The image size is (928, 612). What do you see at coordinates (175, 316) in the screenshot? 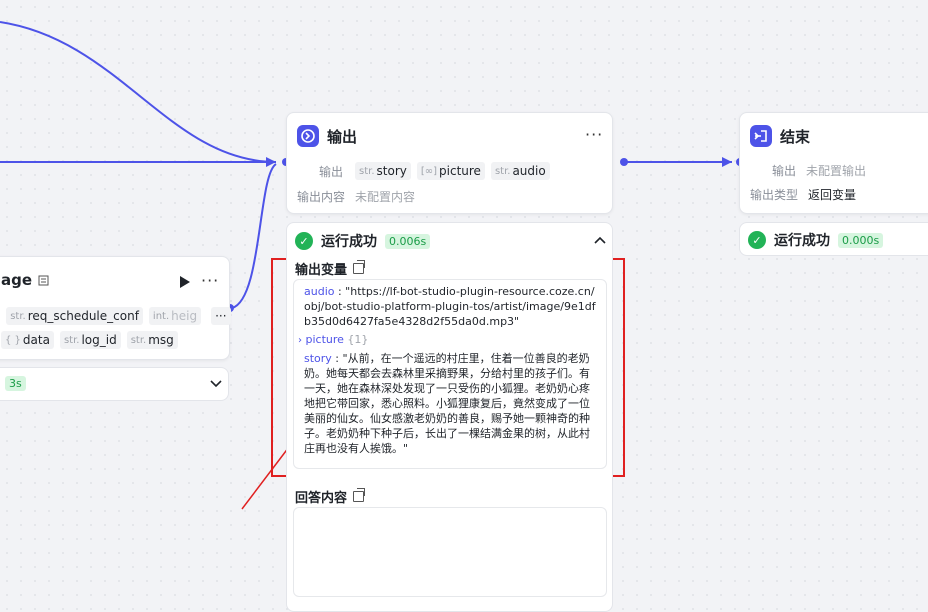
I see `output-tag-heig: int.heig` at bounding box center [175, 316].